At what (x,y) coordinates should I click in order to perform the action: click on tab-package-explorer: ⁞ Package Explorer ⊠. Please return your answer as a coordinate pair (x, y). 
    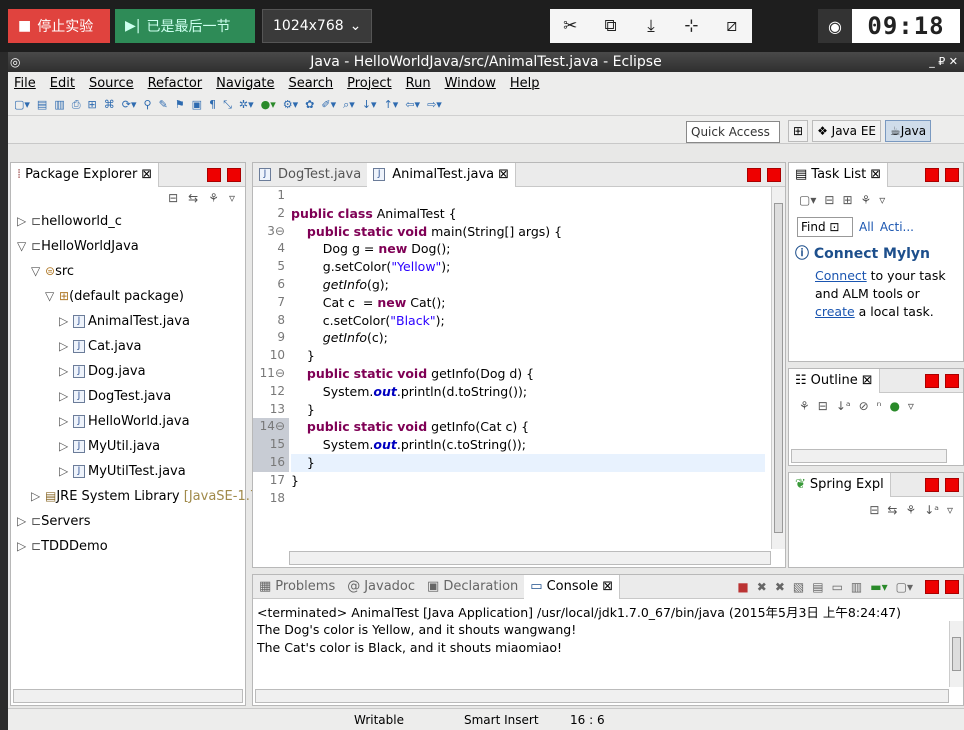
    Looking at the image, I should click on (85, 174).